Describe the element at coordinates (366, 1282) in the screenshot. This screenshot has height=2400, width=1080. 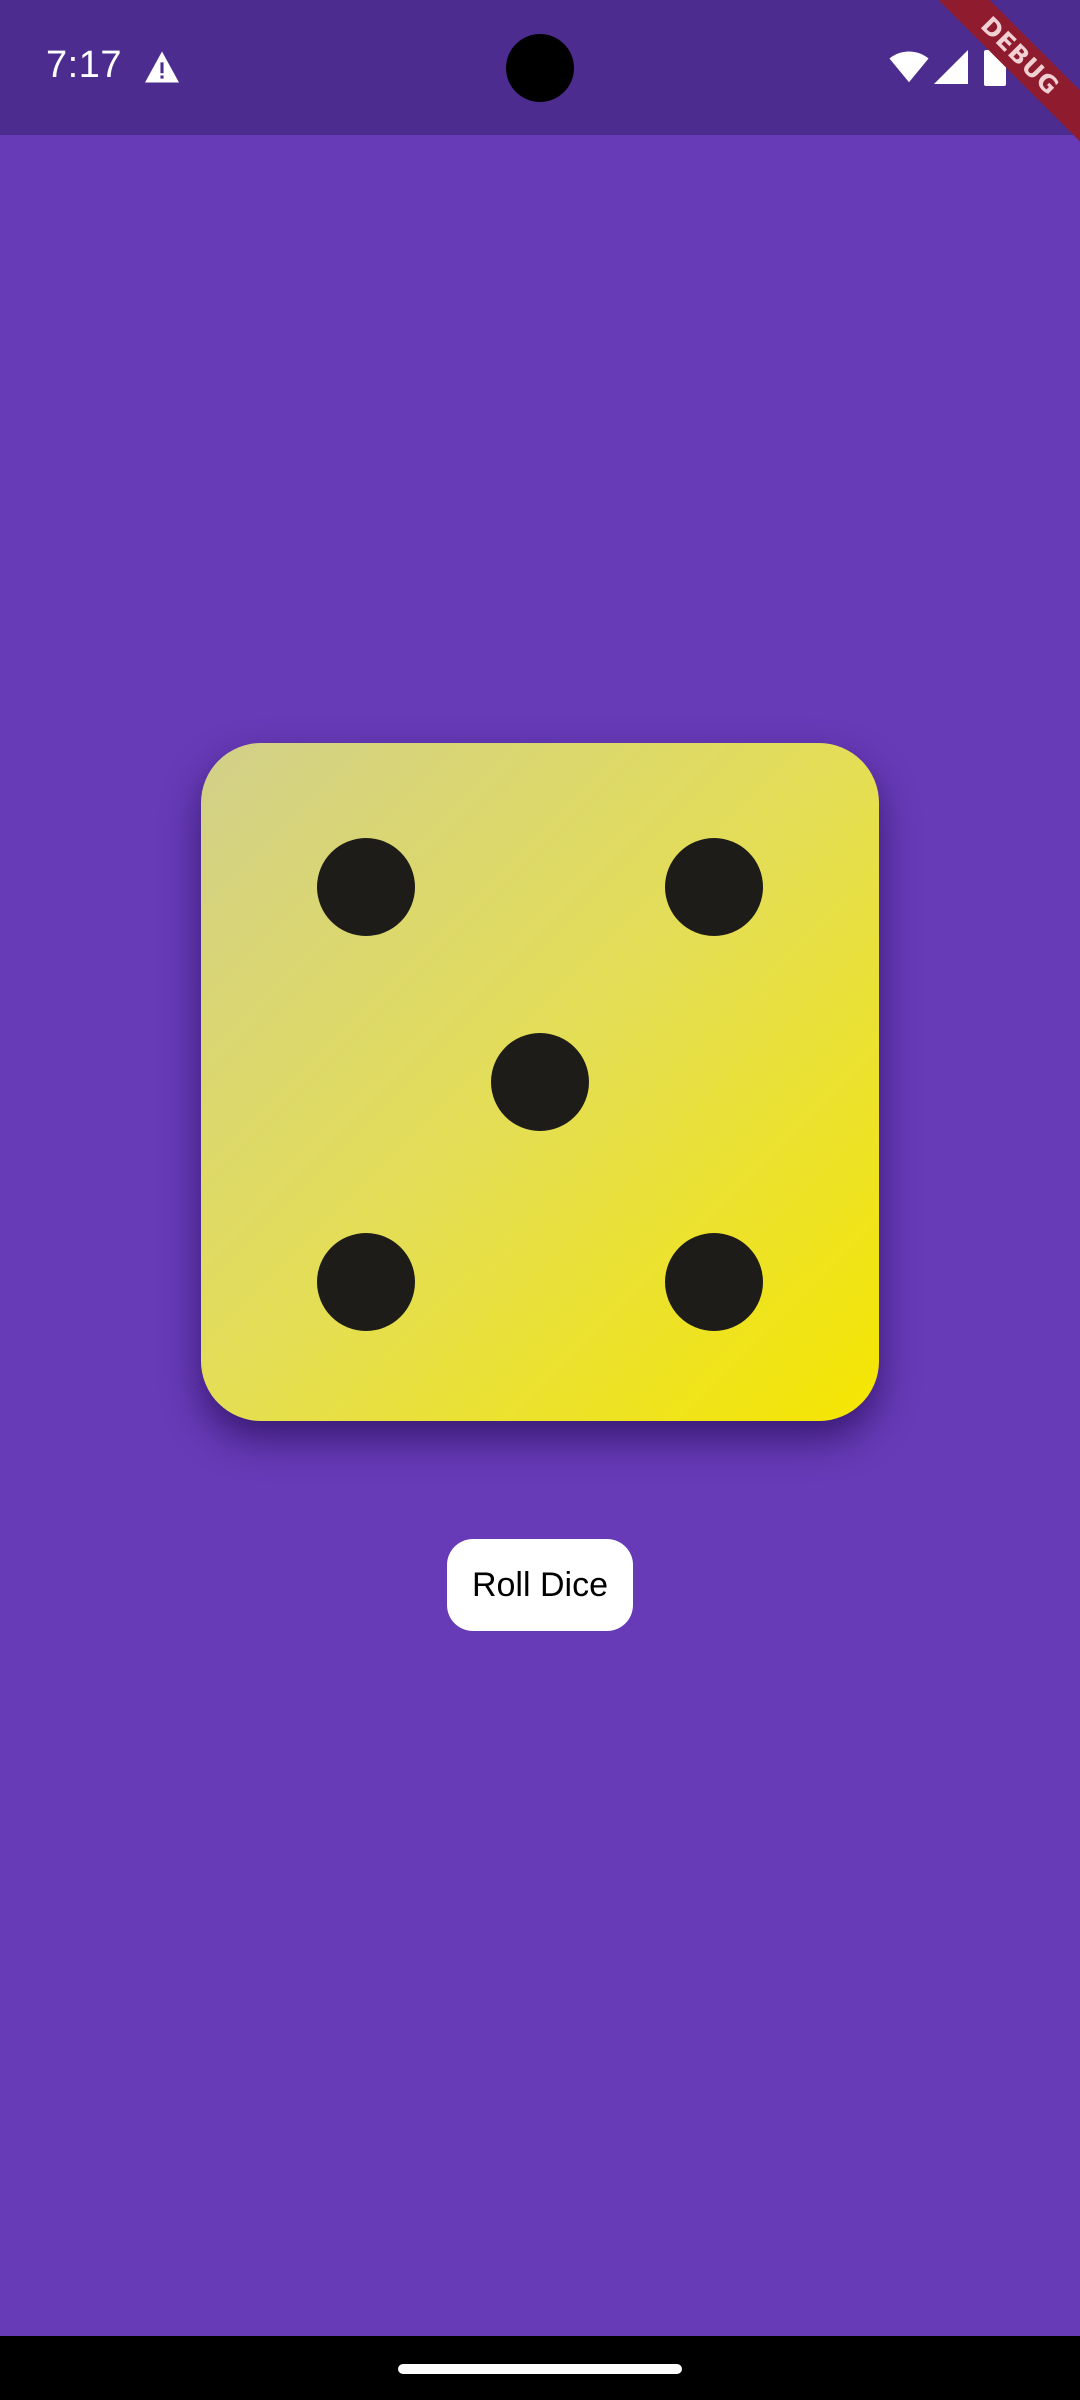
I see `dice-pip-bottom-left` at that location.